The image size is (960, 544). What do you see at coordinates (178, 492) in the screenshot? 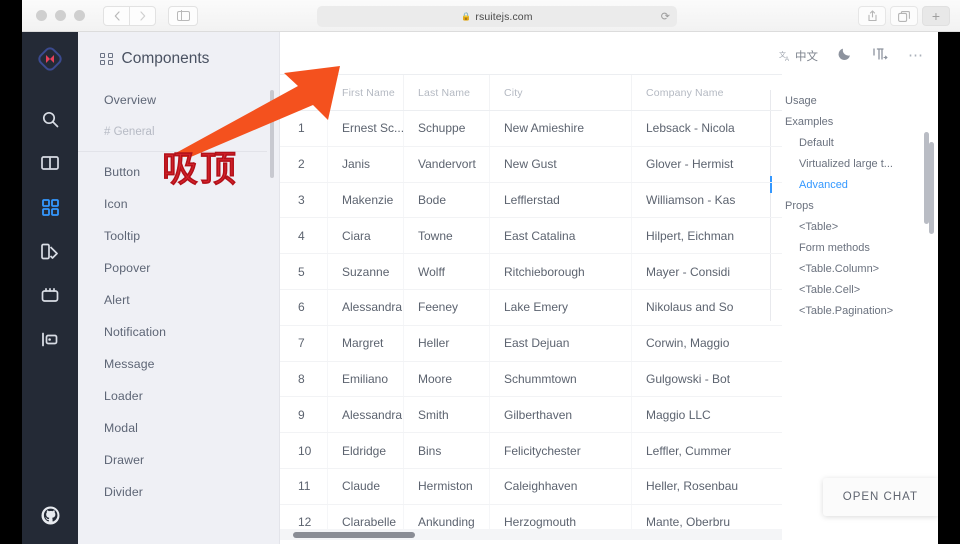
I see `nav-item-divider: Divider` at bounding box center [178, 492].